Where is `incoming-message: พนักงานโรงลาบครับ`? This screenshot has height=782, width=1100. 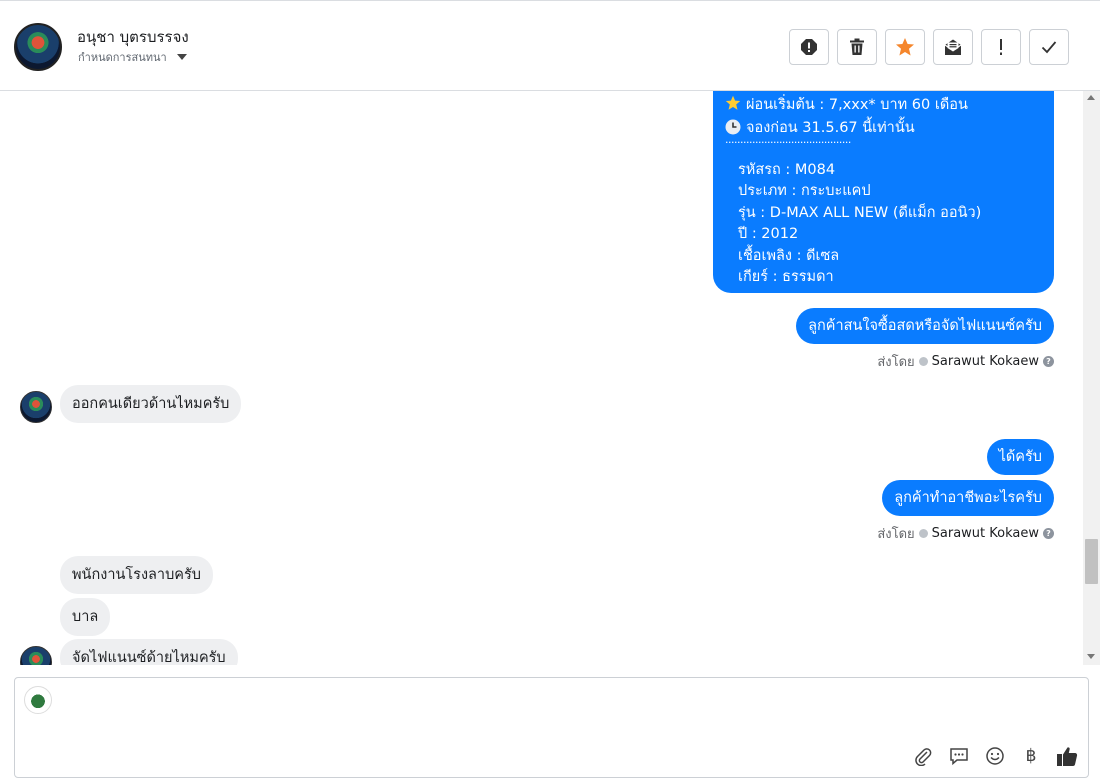
incoming-message: พนักงานโรงลาบครับ is located at coordinates (136, 575).